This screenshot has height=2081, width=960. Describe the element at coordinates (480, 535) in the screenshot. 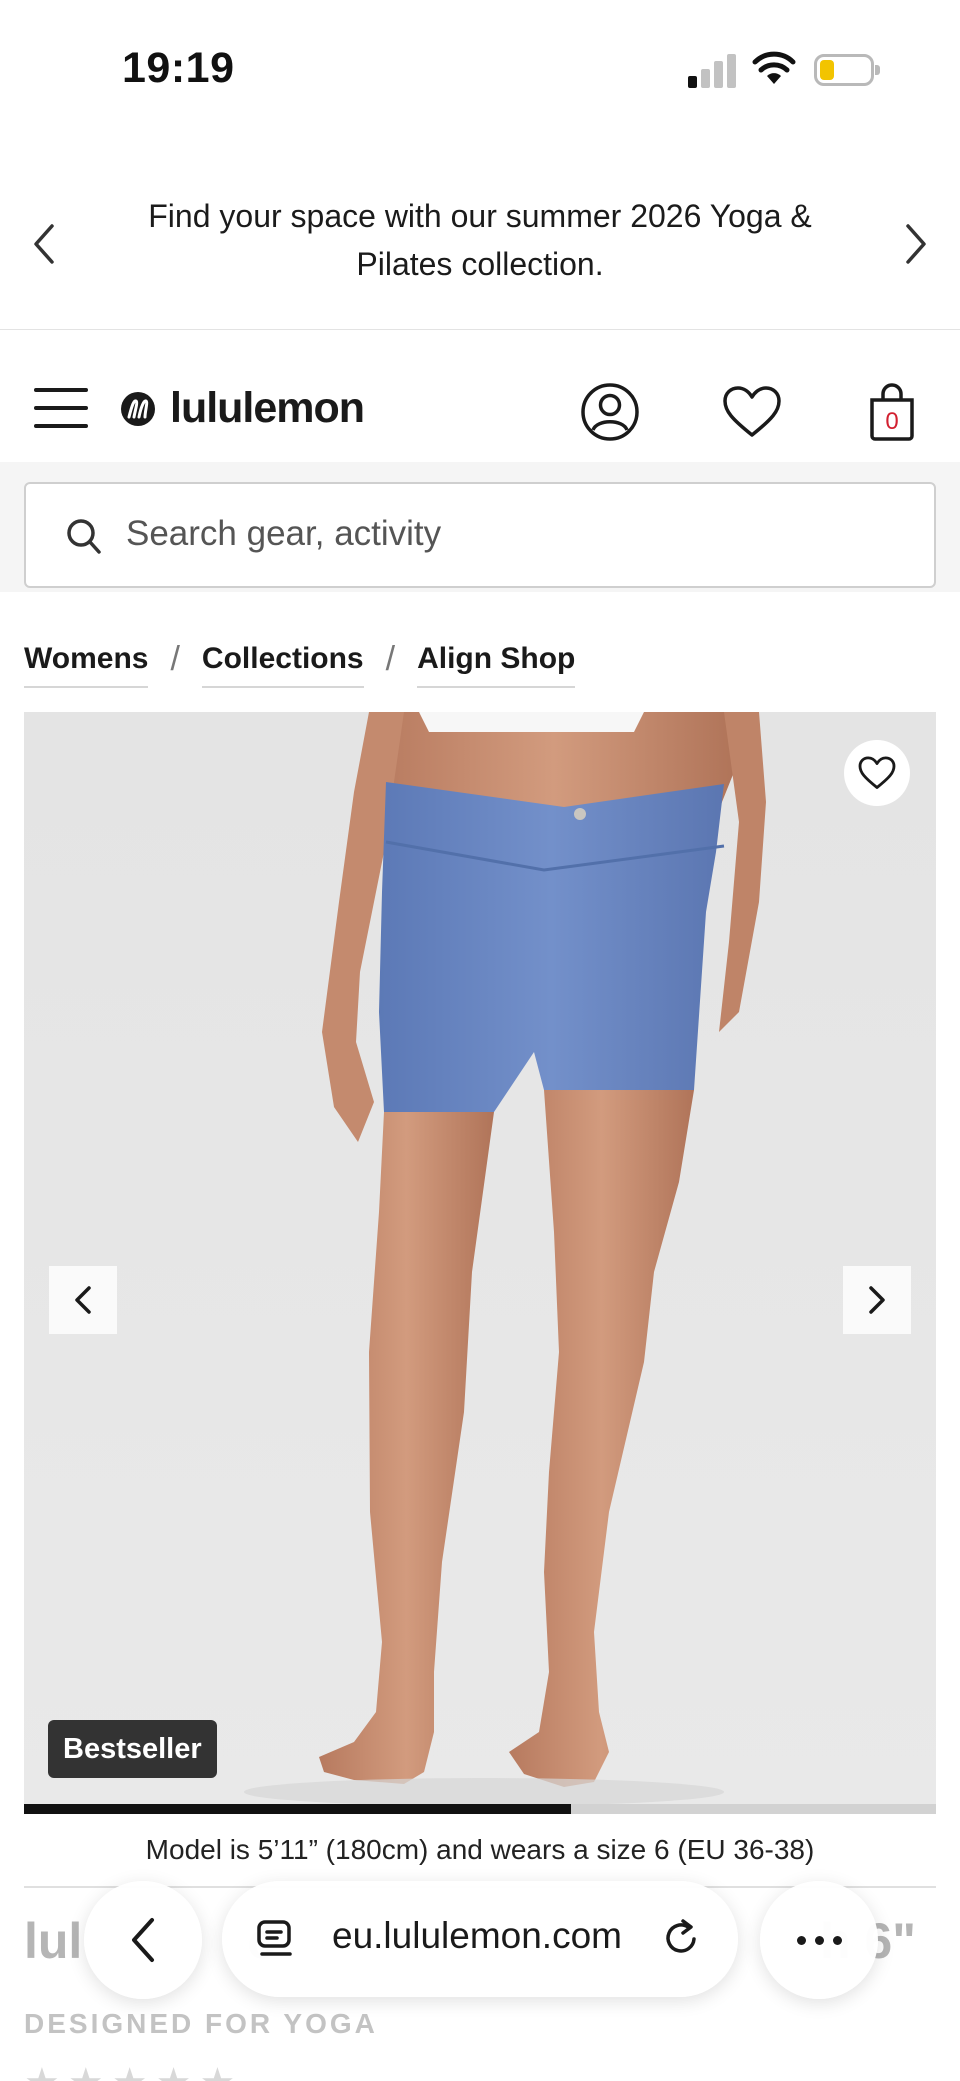

I see `search-input: Search gear, activity` at that location.